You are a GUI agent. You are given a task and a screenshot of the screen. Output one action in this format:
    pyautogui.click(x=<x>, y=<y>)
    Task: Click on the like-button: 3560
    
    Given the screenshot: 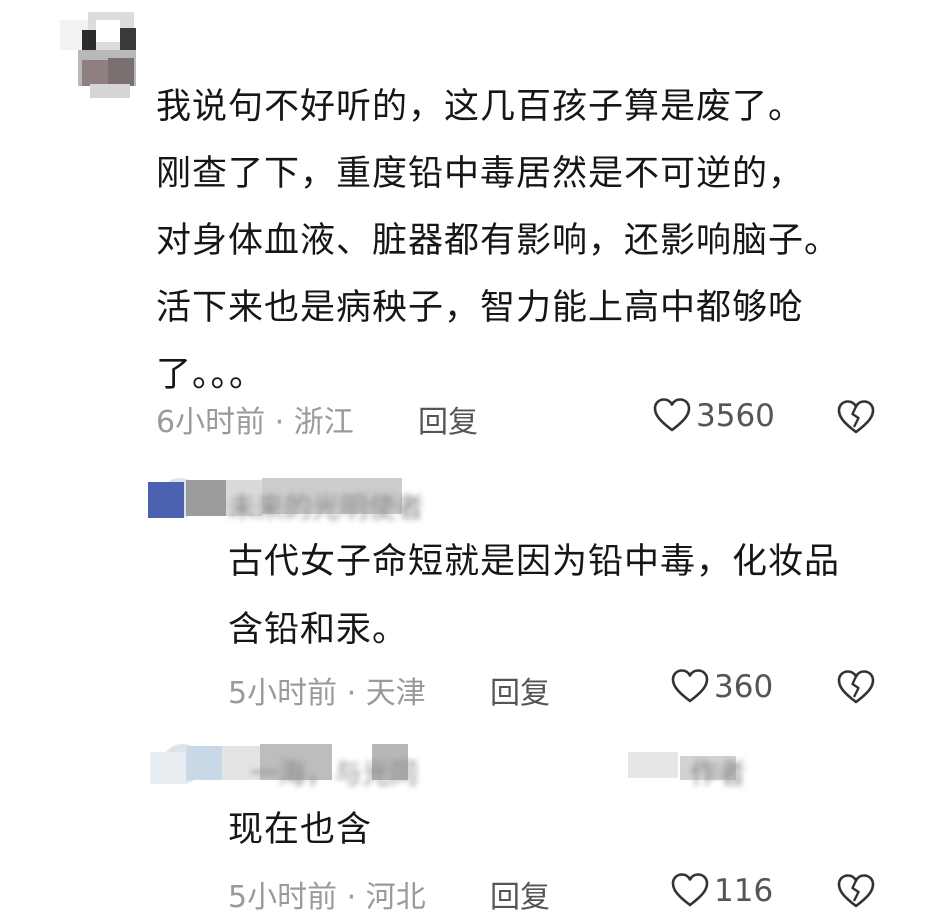 What is the action you would take?
    pyautogui.click(x=713, y=416)
    